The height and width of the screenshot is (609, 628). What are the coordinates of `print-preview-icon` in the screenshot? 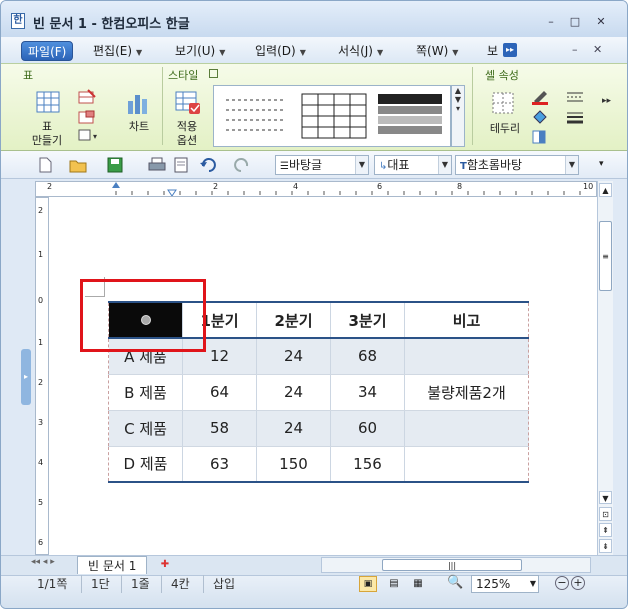 It's located at (182, 165).